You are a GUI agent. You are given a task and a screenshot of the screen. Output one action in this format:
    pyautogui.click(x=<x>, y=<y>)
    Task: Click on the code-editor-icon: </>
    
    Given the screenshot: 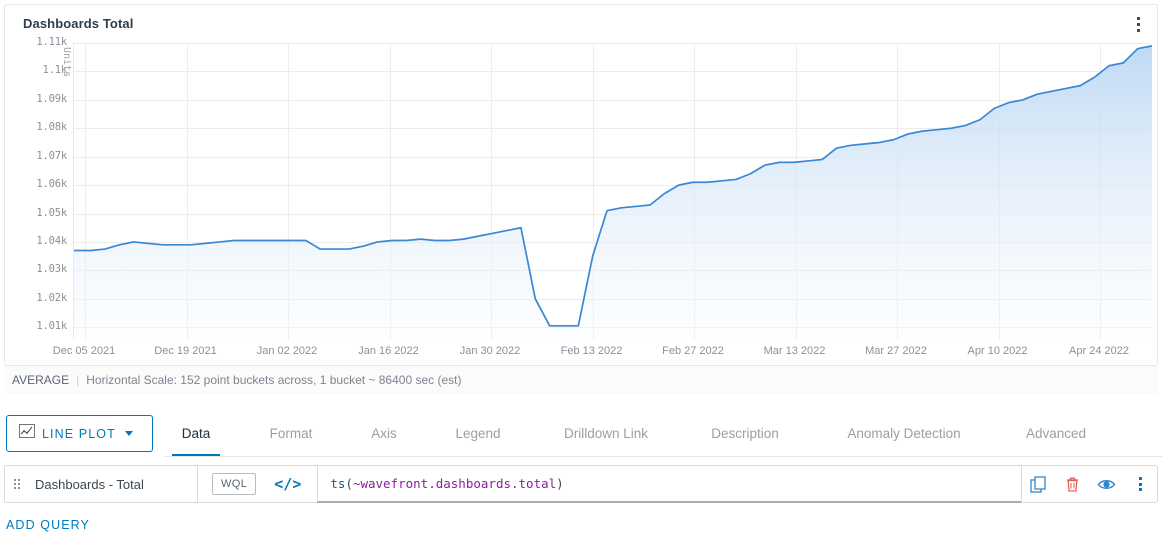 What is the action you would take?
    pyautogui.click(x=287, y=484)
    